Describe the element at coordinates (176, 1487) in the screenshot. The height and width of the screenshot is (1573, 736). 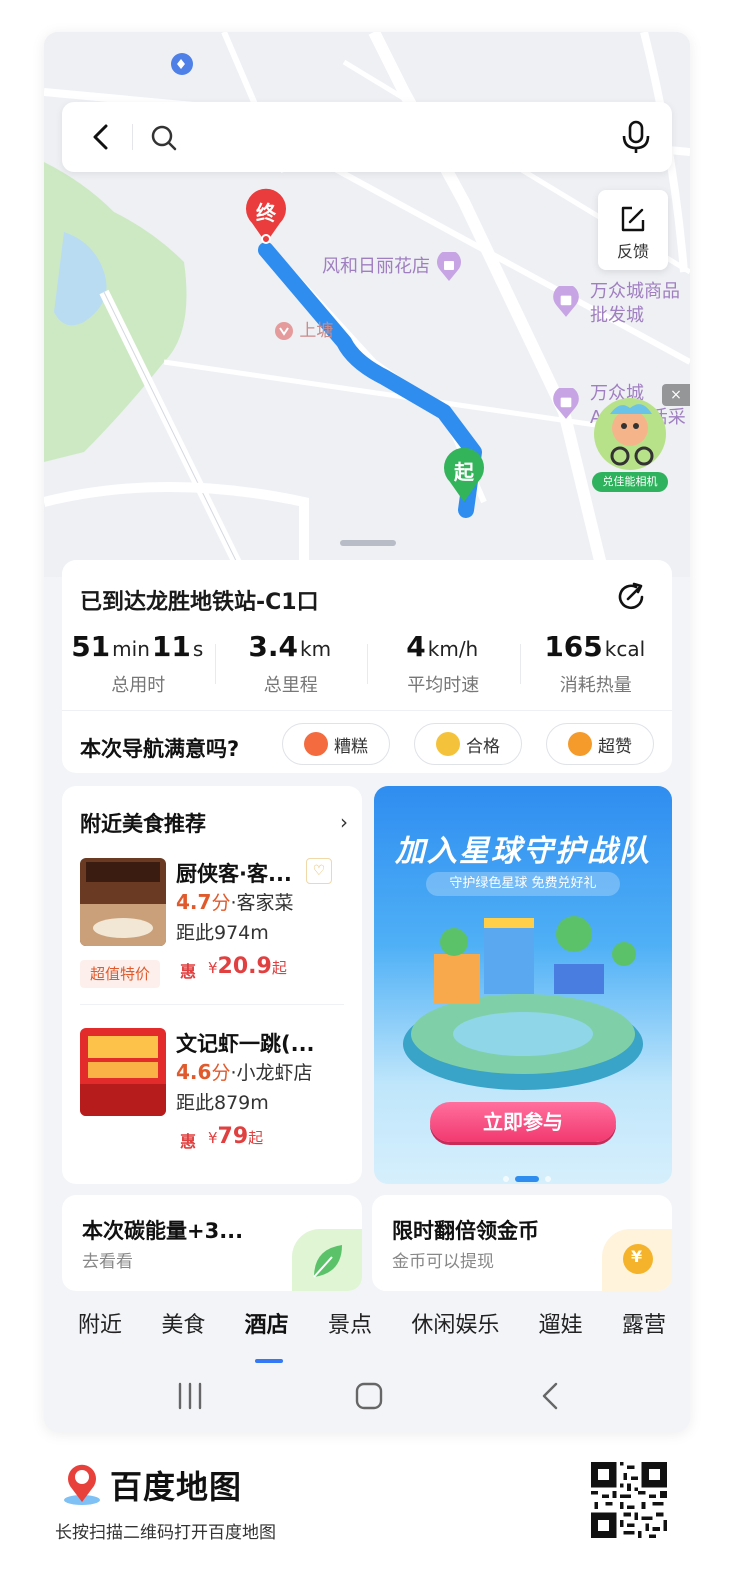
I see `brand-name: 百度地图` at that location.